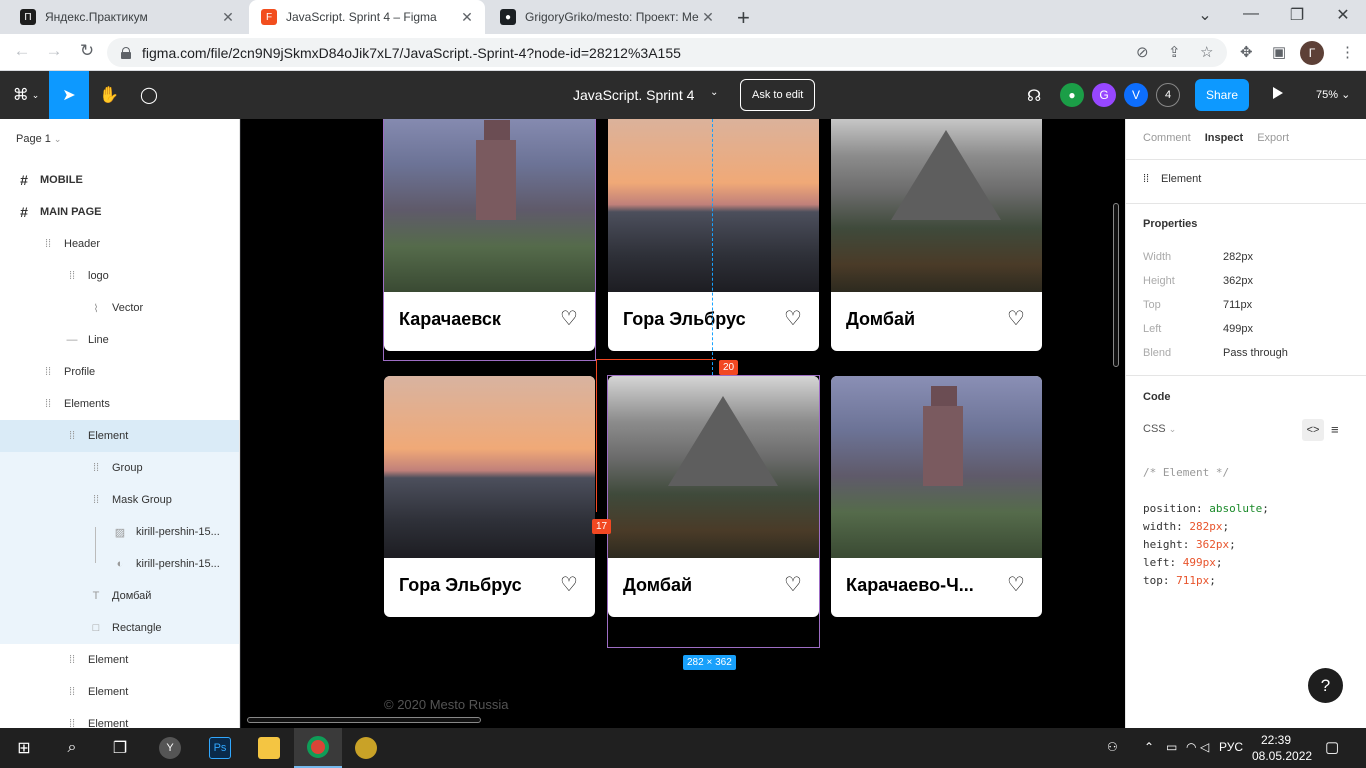 This screenshot has height=768, width=1366. Describe the element at coordinates (120, 748) in the screenshot. I see `task-view-icon: ❐` at that location.